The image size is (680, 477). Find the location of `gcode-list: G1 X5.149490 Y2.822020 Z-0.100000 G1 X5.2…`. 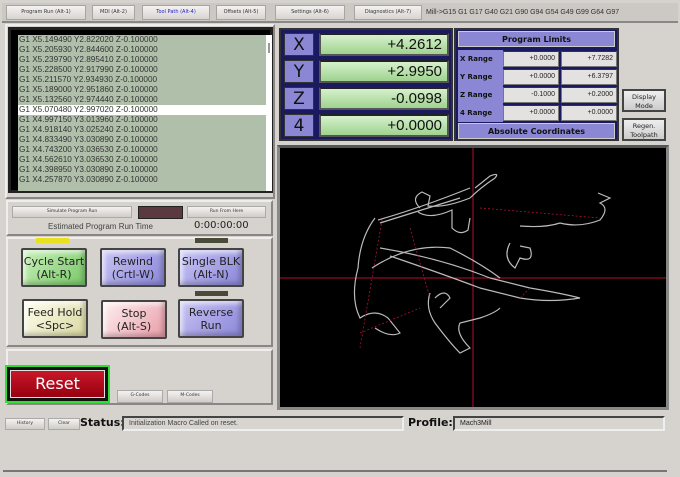

gcode-list: G1 X5.149490 Y2.822020 Z-0.100000 G1 X5.2… is located at coordinates (140, 110).